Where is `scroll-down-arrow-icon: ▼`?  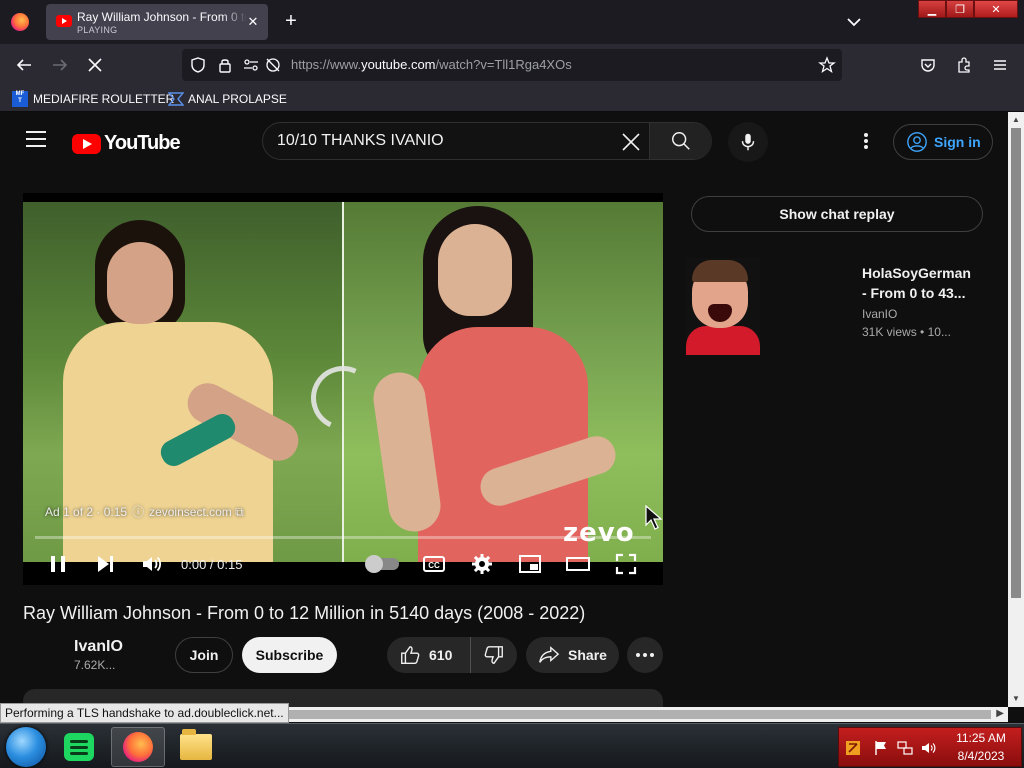
scroll-down-arrow-icon: ▼ is located at coordinates (1016, 699).